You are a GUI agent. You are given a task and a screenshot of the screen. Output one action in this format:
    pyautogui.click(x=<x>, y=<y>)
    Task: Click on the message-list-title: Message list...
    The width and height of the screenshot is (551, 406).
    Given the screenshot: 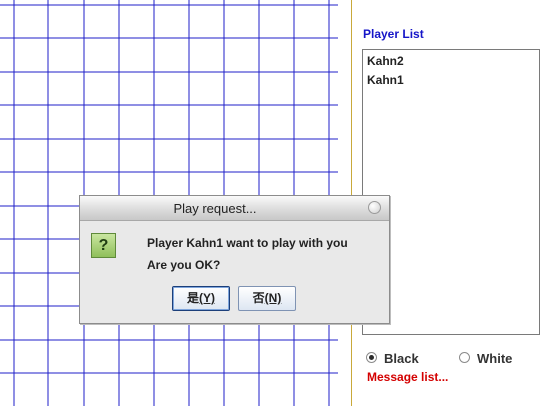 What is the action you would take?
    pyautogui.click(x=408, y=377)
    